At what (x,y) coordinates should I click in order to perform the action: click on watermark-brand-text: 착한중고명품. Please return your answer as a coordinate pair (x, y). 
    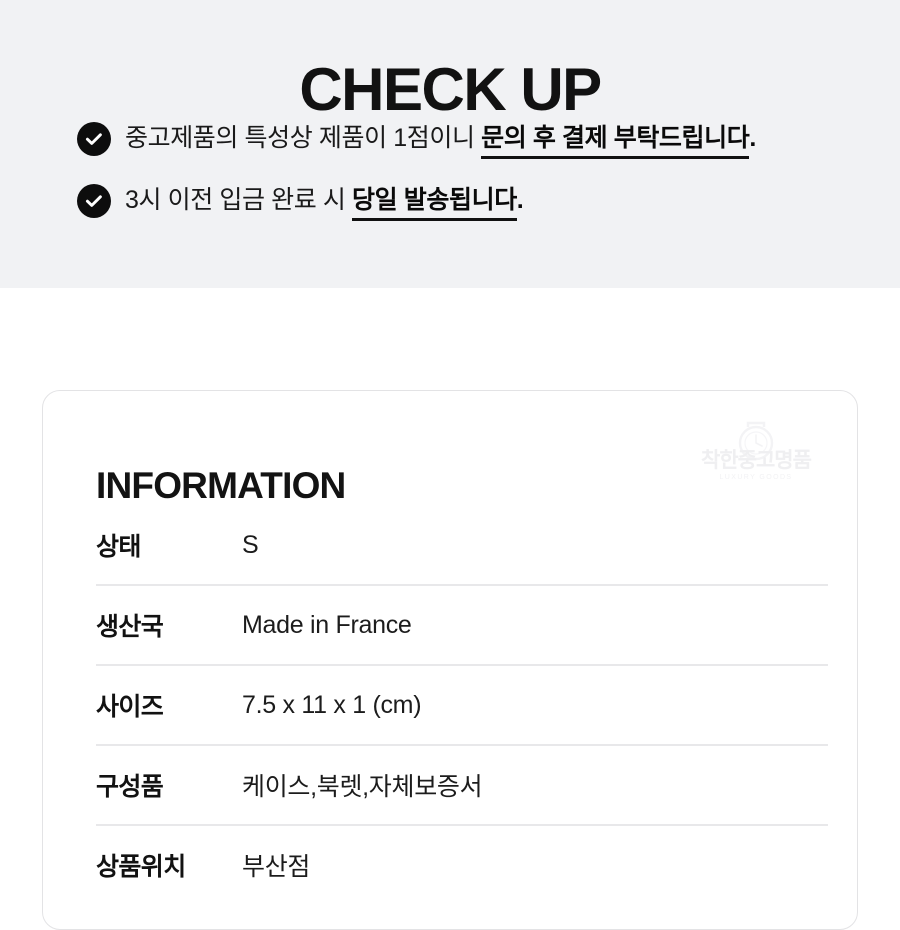
    Looking at the image, I should click on (756, 460).